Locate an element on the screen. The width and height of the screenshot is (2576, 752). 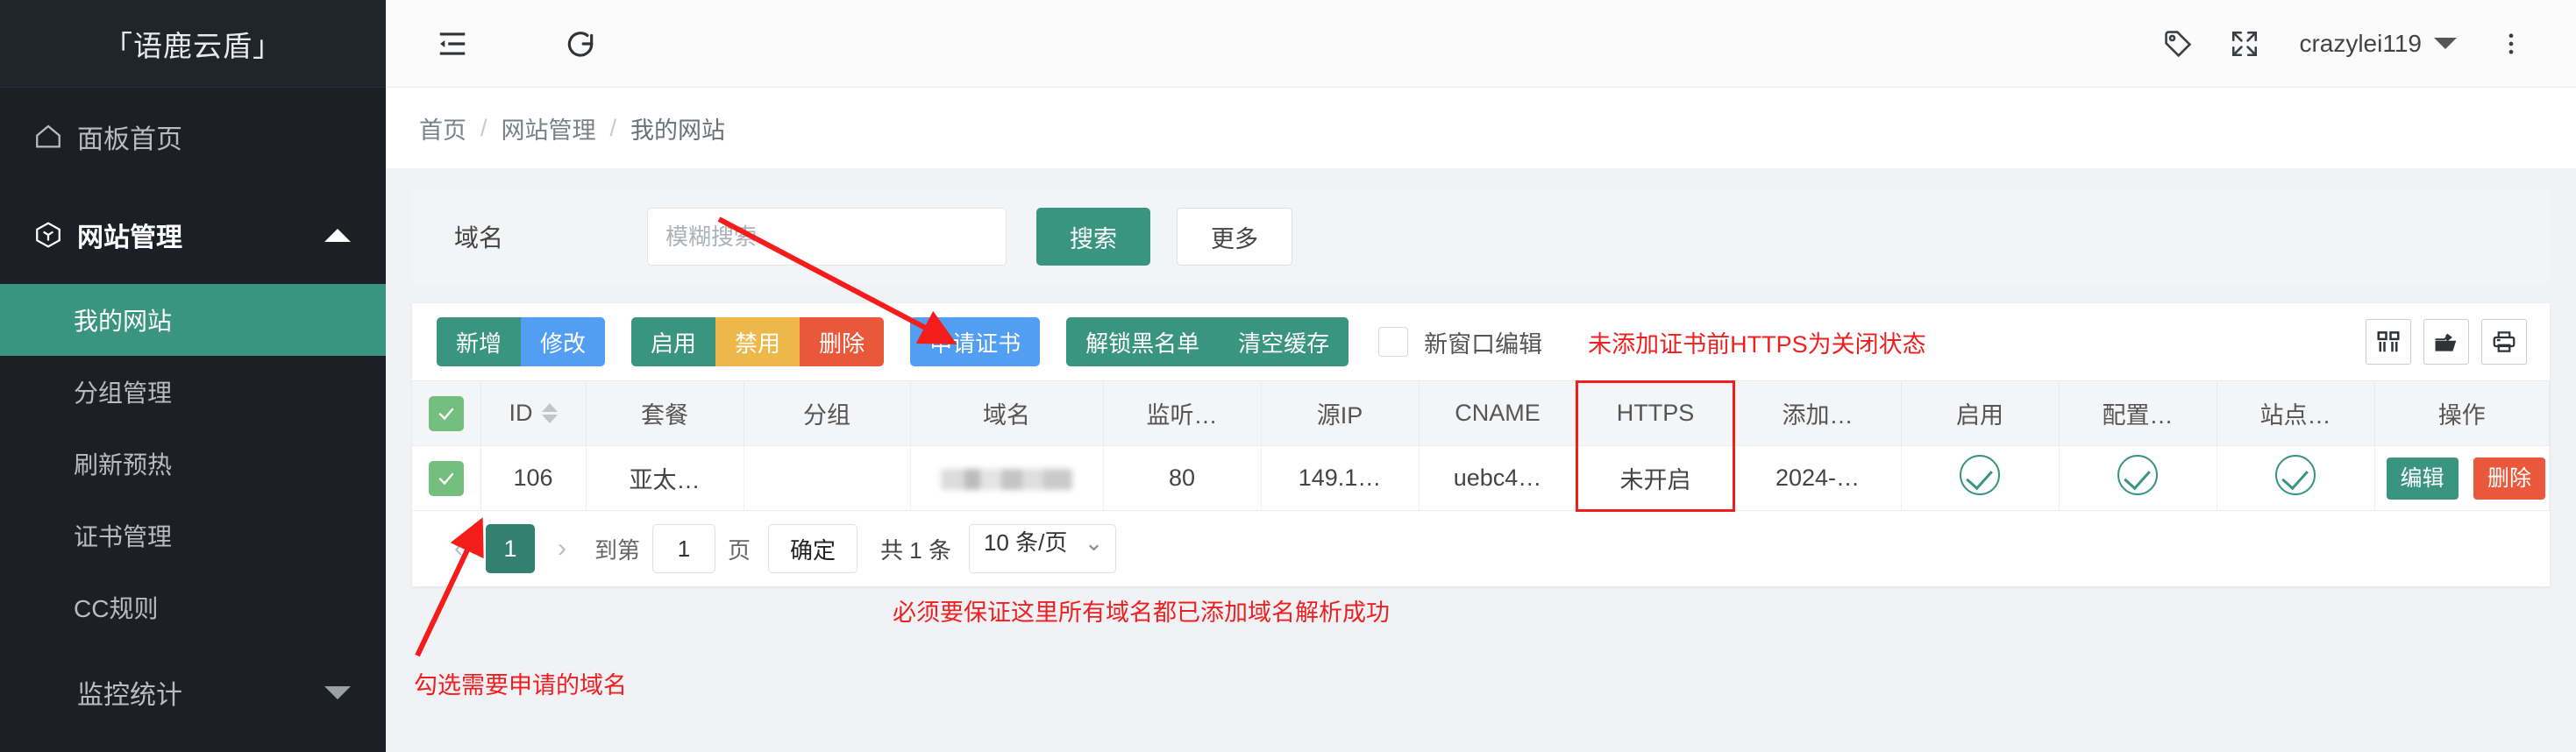
chevron-up-icon is located at coordinates (337, 235).